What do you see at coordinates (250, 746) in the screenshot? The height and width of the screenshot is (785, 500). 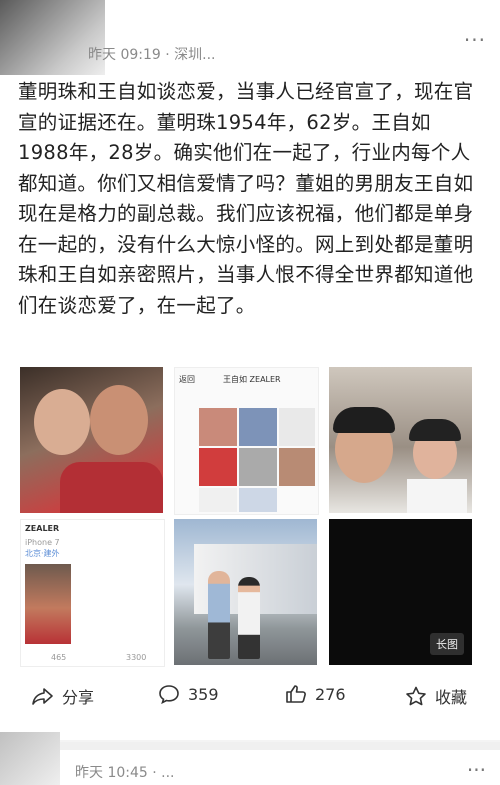 I see `post-divider` at bounding box center [250, 746].